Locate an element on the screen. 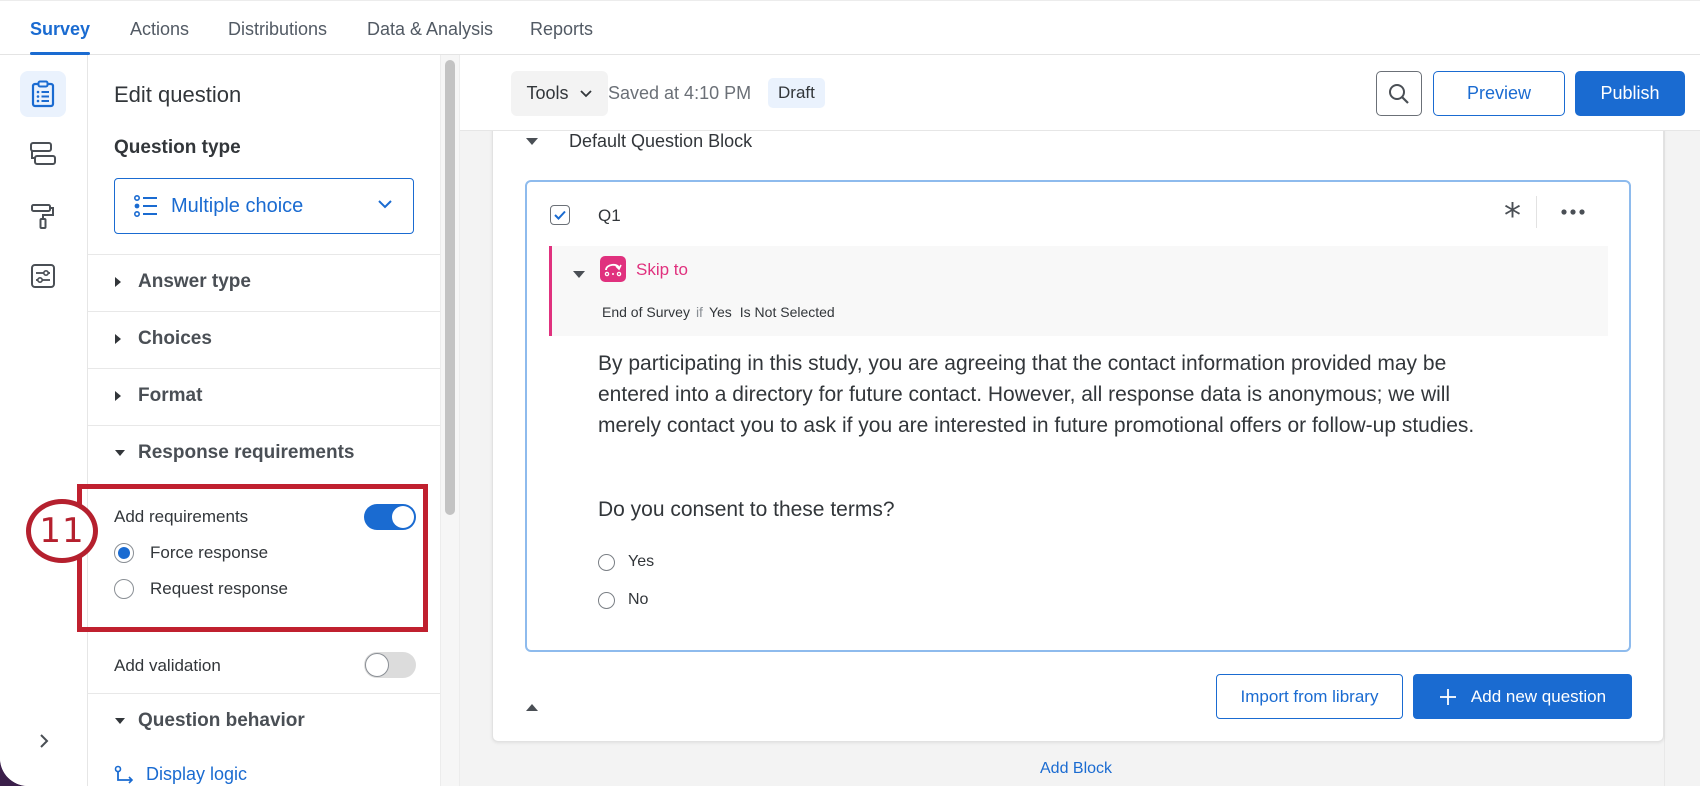  right-gutter is located at coordinates (1682, 458).